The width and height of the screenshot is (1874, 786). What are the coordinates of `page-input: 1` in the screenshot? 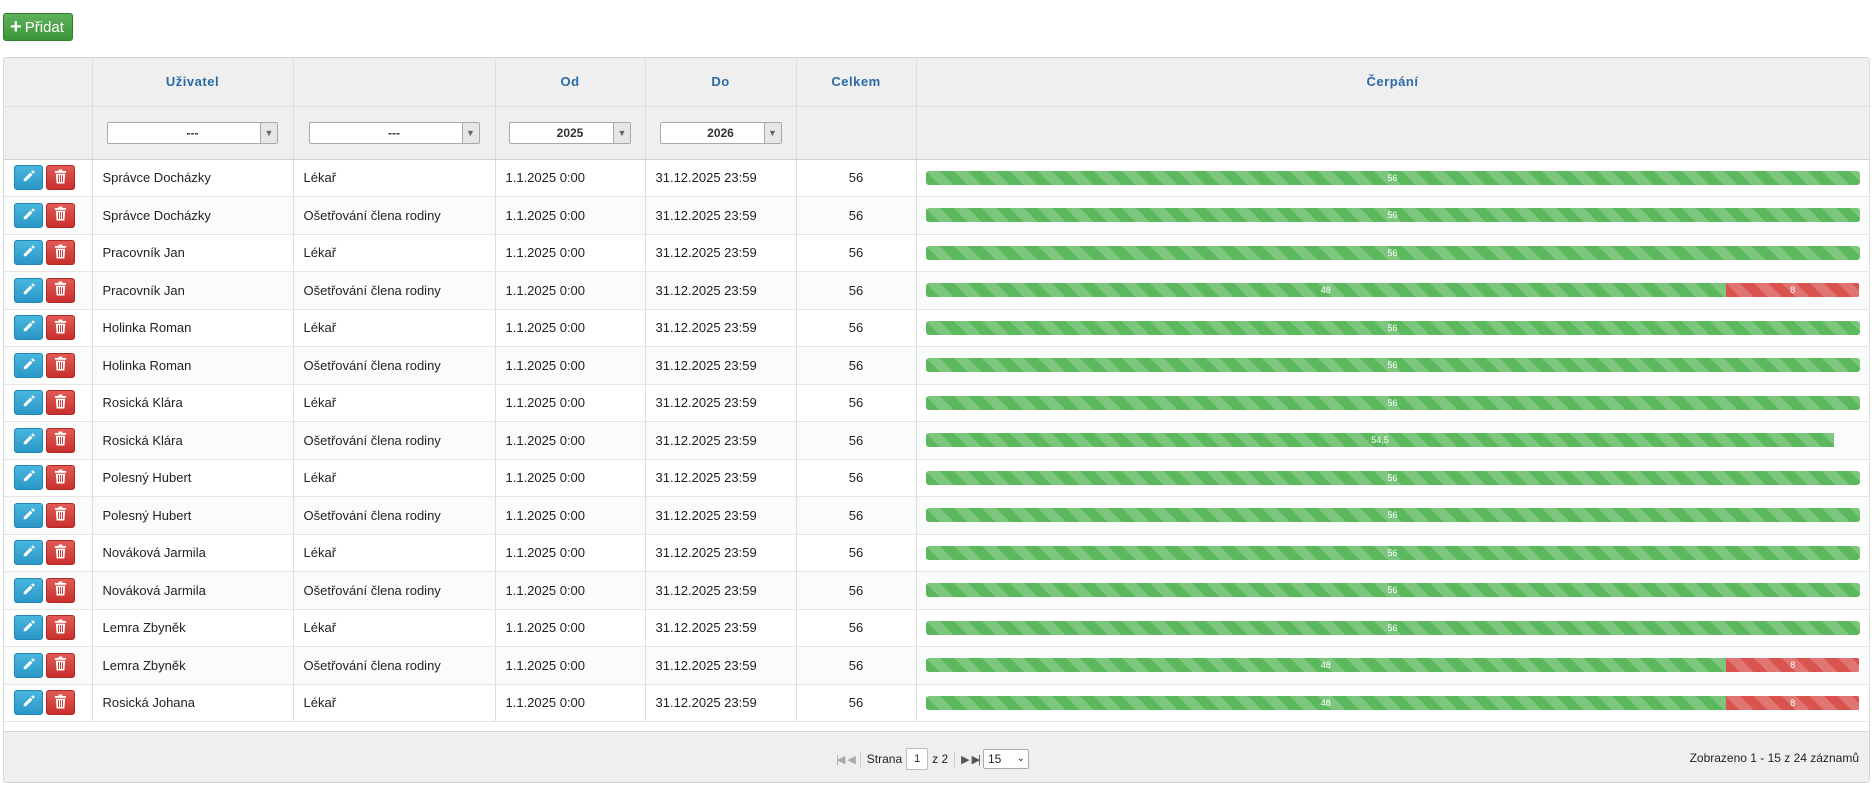 It's located at (917, 759).